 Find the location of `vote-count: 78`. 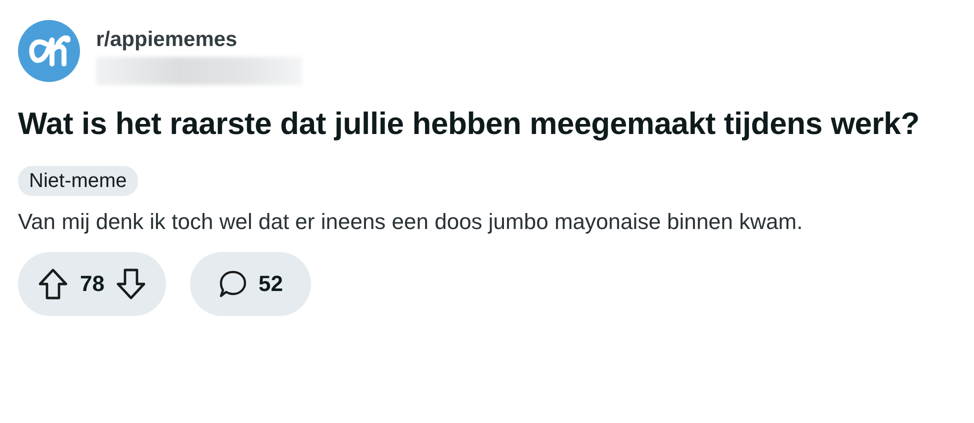

vote-count: 78 is located at coordinates (92, 284).